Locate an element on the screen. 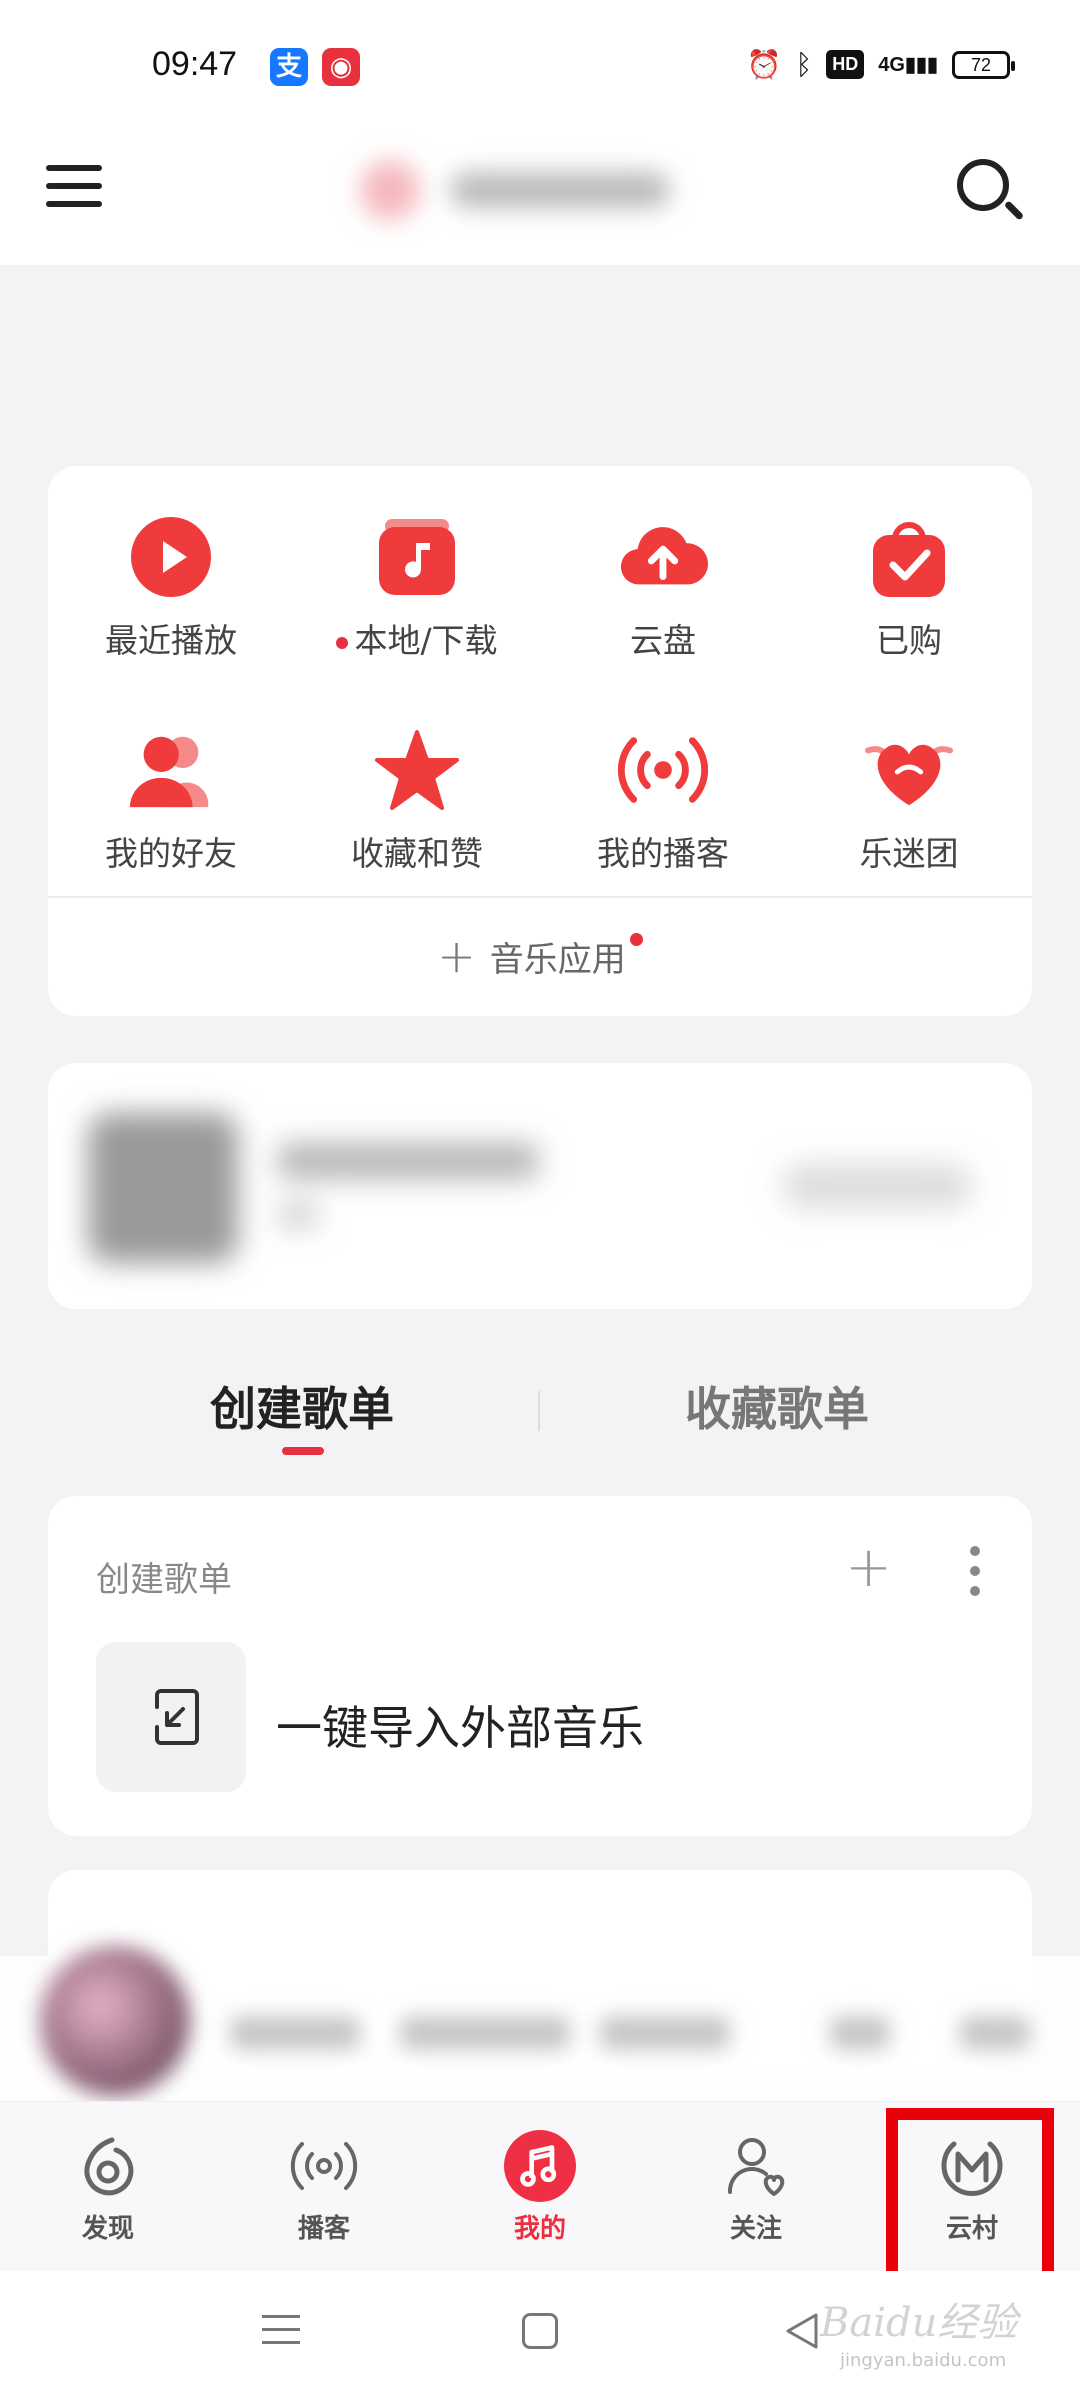 This screenshot has height=2400, width=1080. nav-label: 关注 is located at coordinates (755, 2229).